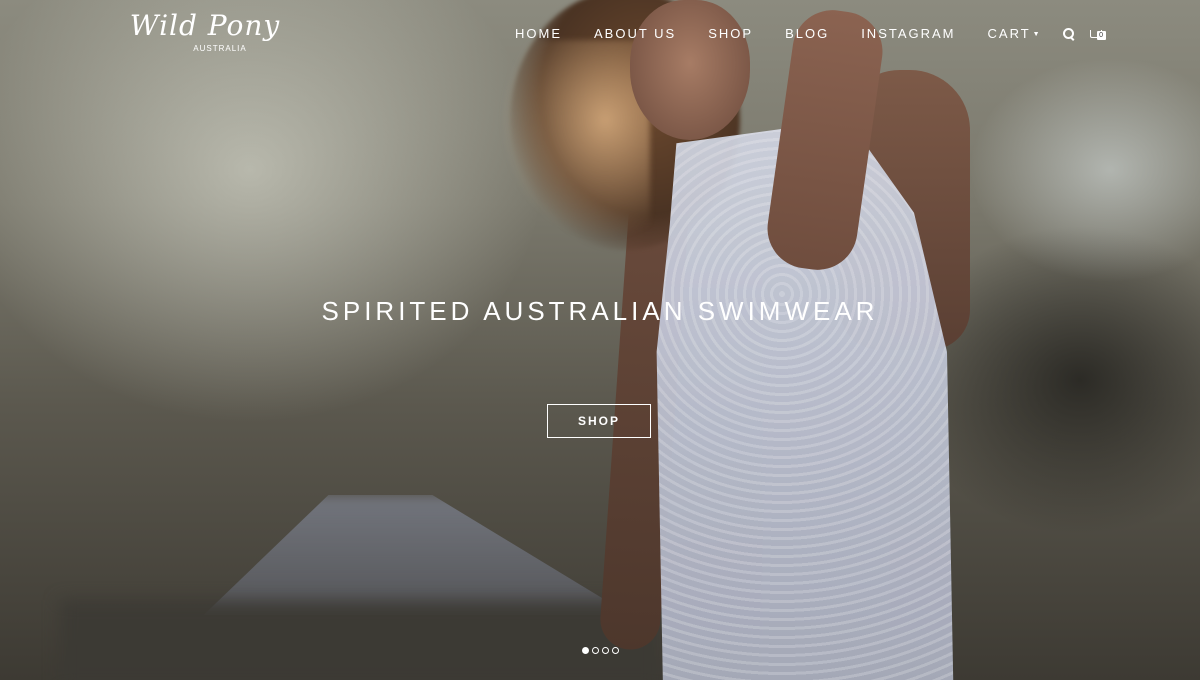 The height and width of the screenshot is (680, 1200). What do you see at coordinates (599, 421) in the screenshot?
I see `shop-button: SHOP` at bounding box center [599, 421].